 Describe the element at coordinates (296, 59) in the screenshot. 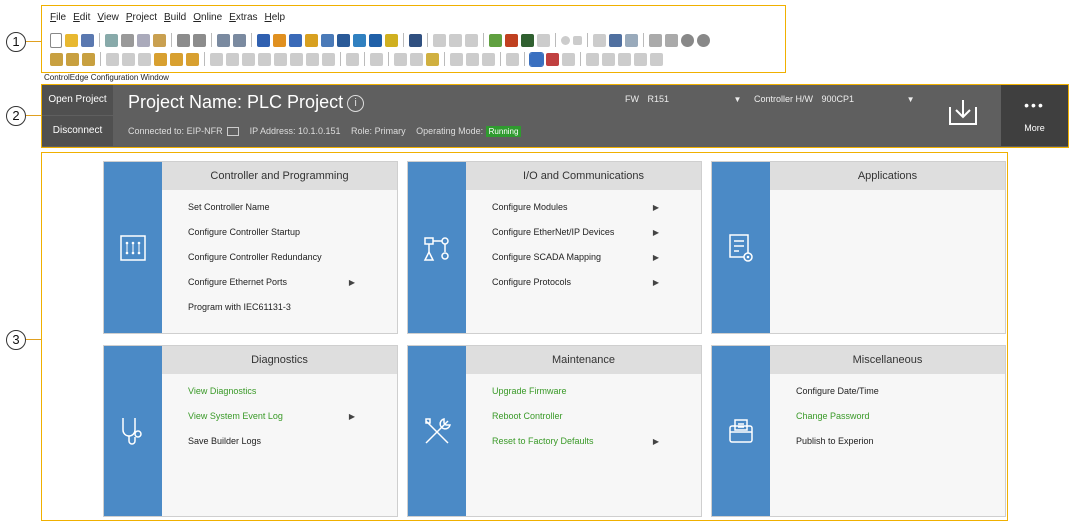

I see `coil-icon` at that location.